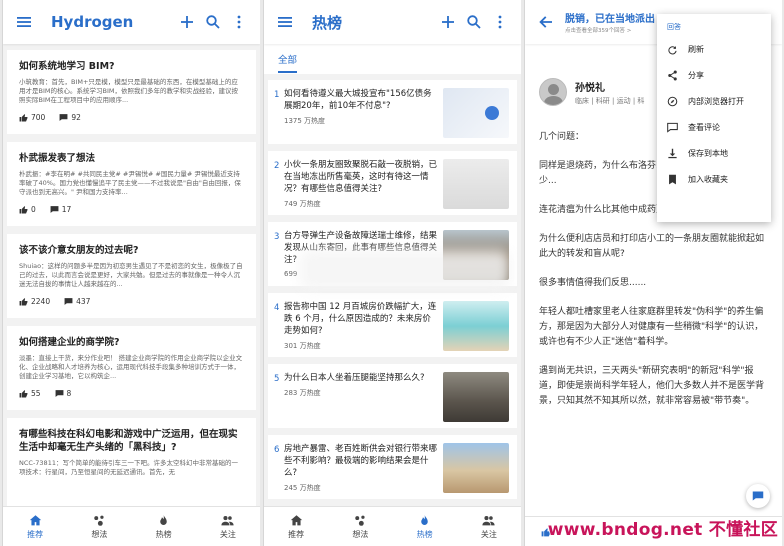  Describe the element at coordinates (69, 342) in the screenshot. I see `card-title: 如何搭建企业的商学院?` at that location.